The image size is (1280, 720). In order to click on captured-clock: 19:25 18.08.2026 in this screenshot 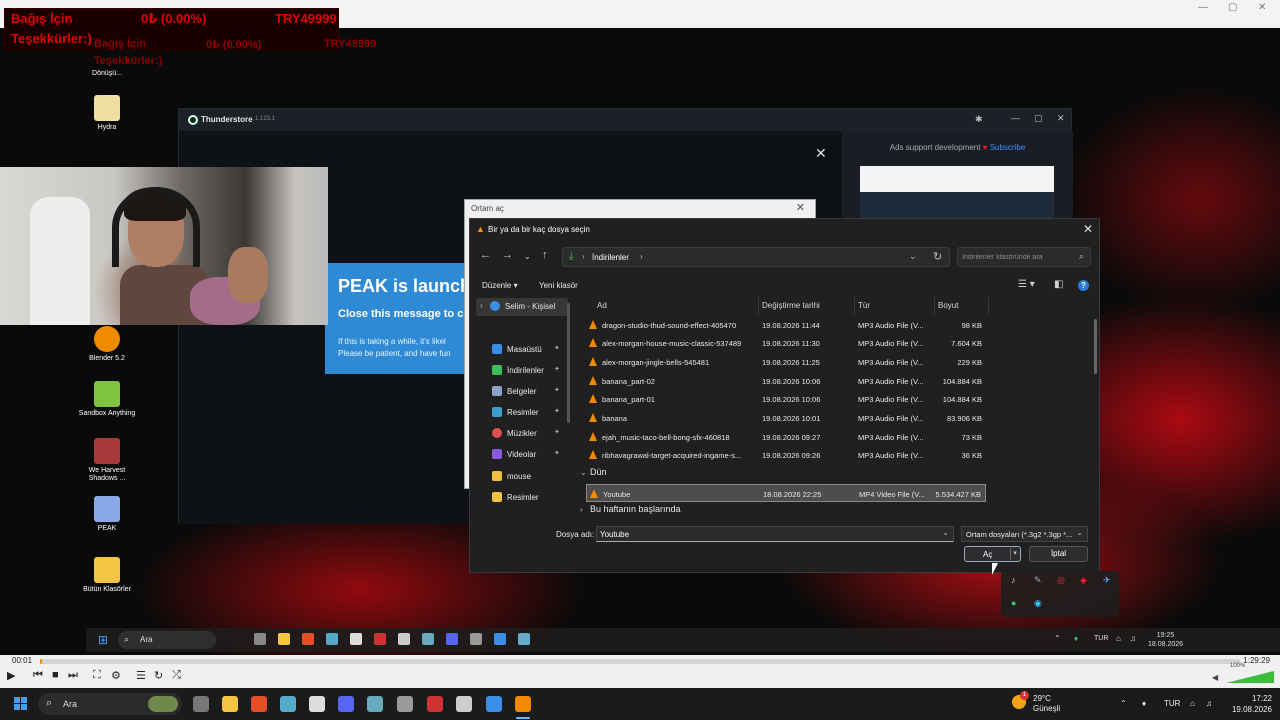, I will do `click(1165, 640)`.